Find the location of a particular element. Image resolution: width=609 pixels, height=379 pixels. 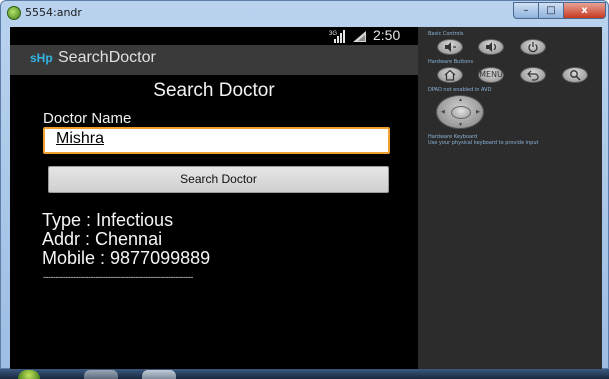

volume-down-button is located at coordinates (450, 47).